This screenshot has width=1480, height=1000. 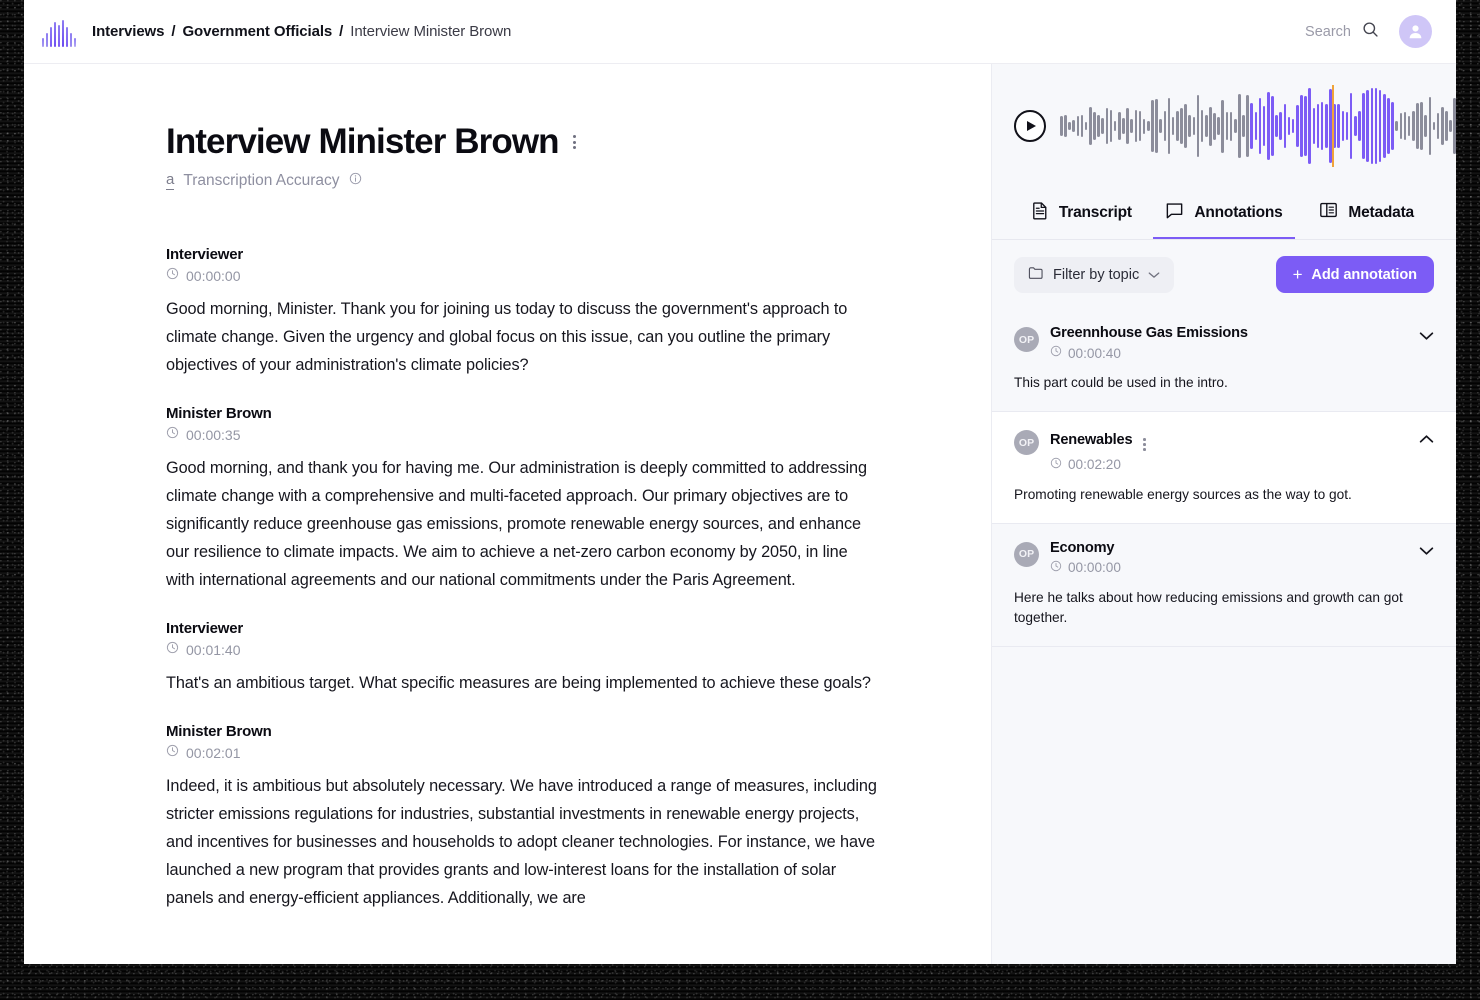 What do you see at coordinates (1094, 274) in the screenshot?
I see `filter-by-topic-button: Filter by topic` at bounding box center [1094, 274].